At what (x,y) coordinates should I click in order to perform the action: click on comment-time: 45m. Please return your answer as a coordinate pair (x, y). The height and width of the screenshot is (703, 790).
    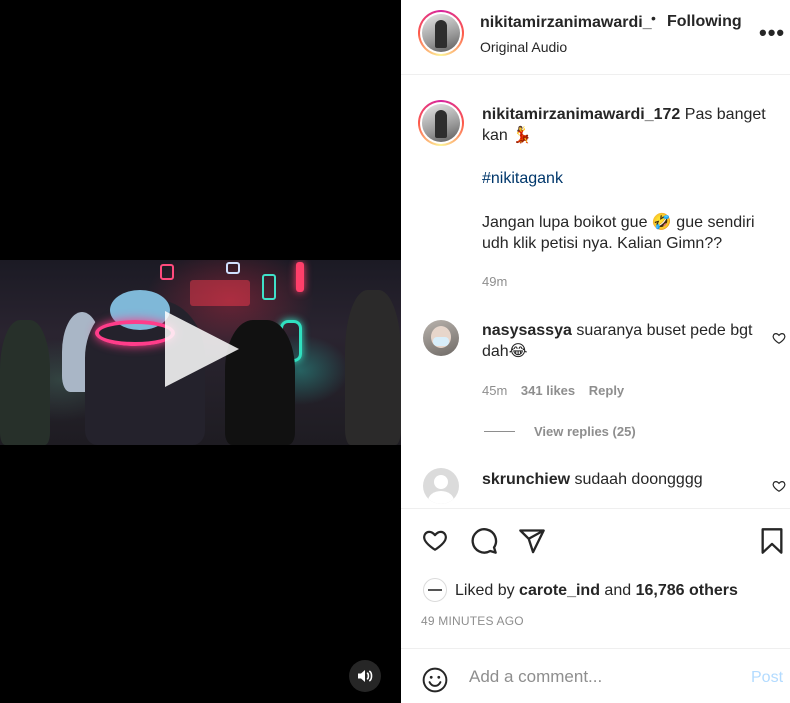
    Looking at the image, I should click on (494, 390).